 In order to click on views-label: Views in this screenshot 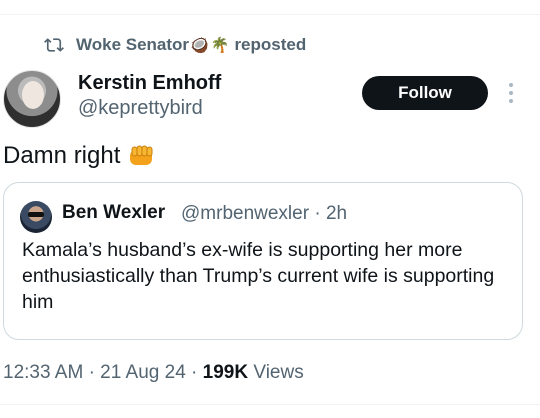, I will do `click(278, 372)`.